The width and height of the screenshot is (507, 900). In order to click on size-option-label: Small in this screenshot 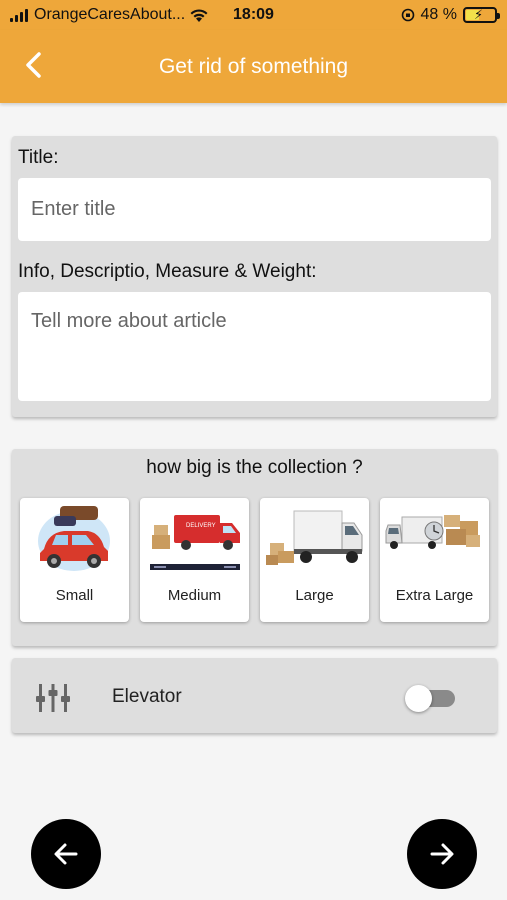, I will do `click(74, 595)`.